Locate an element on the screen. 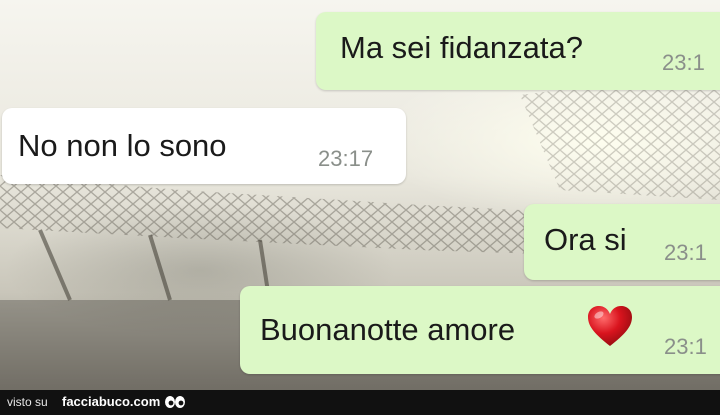 This screenshot has width=720, height=415. message-bubble-outgoing: Ma sei fidanzata? 23:1 is located at coordinates (518, 51).